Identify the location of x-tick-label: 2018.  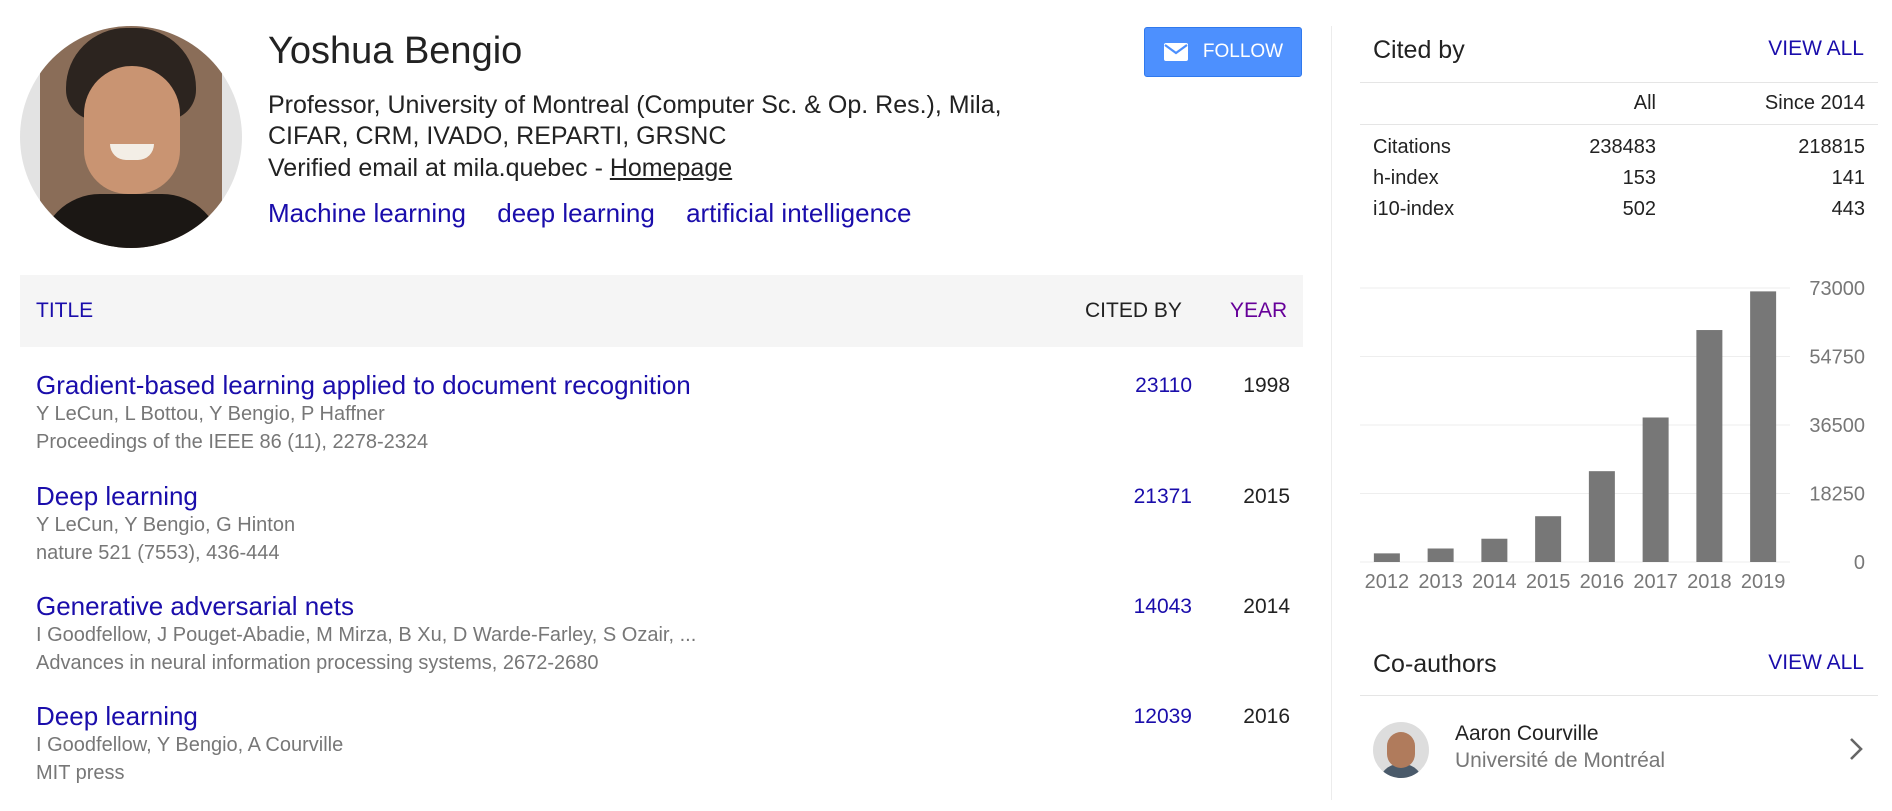
(1709, 582).